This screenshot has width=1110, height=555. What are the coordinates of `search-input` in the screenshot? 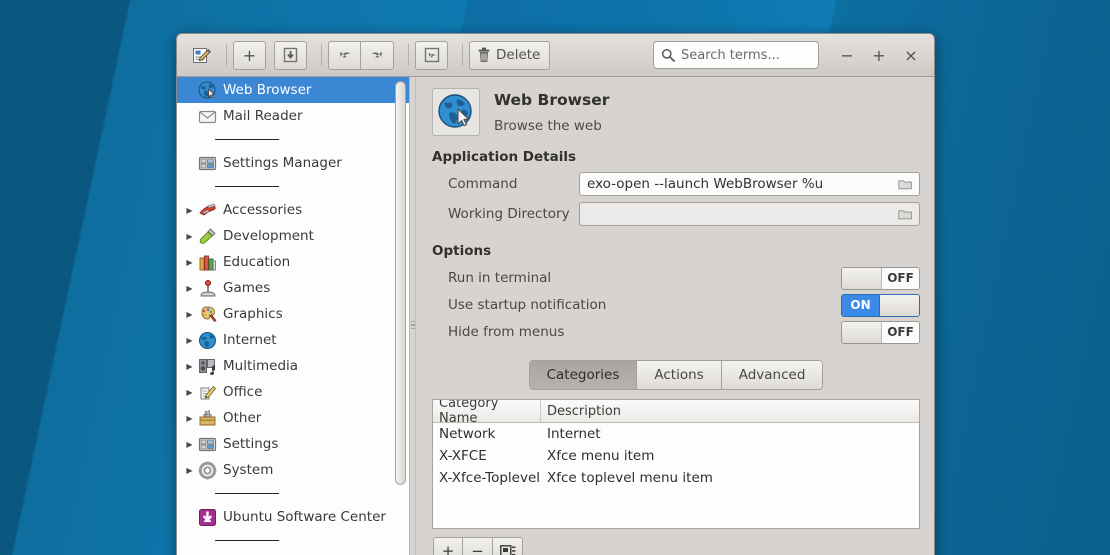 It's located at (746, 55).